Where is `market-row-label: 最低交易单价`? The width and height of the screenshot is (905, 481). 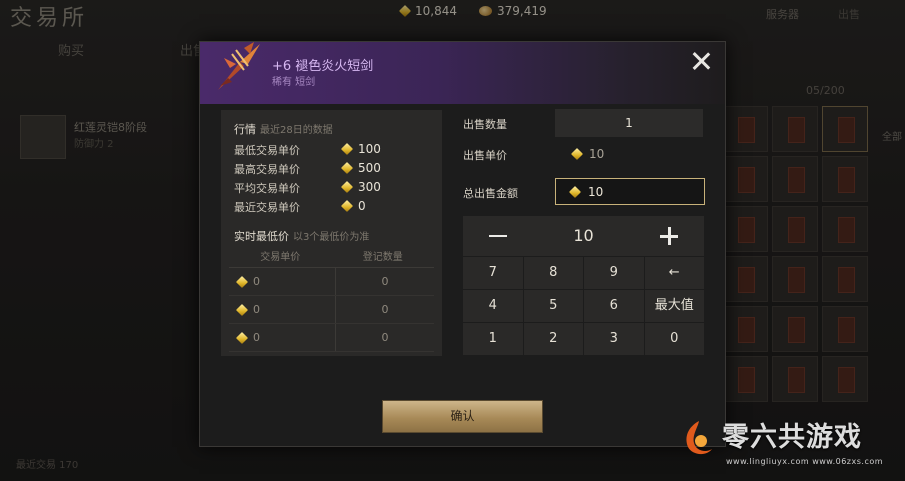 market-row-label: 最低交易单价 is located at coordinates (267, 150).